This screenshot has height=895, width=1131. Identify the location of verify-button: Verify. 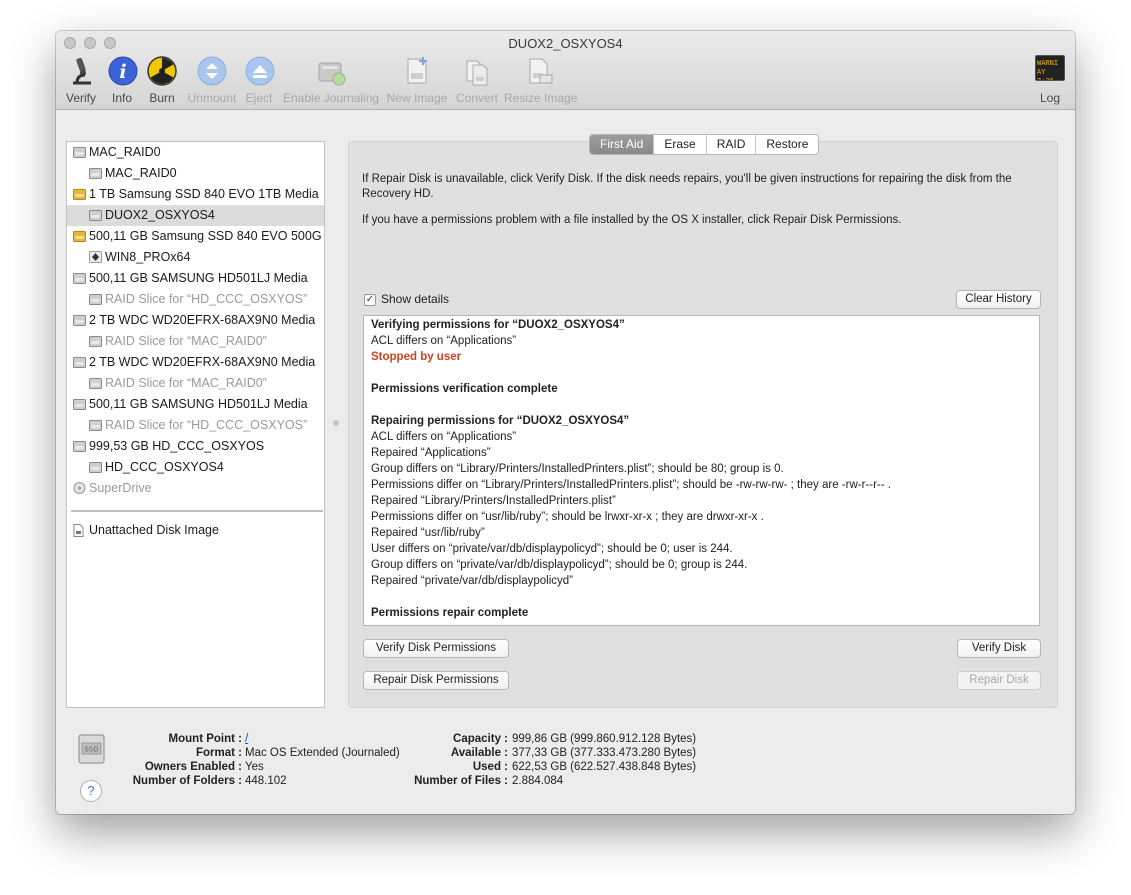
(81, 80).